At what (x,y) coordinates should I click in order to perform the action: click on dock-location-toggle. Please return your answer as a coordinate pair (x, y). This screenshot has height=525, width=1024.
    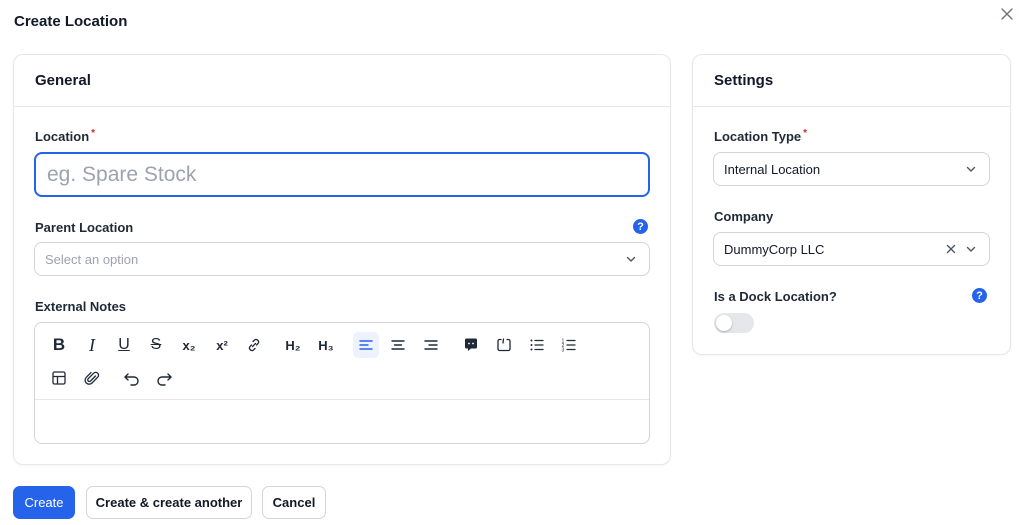
    Looking at the image, I should click on (734, 323).